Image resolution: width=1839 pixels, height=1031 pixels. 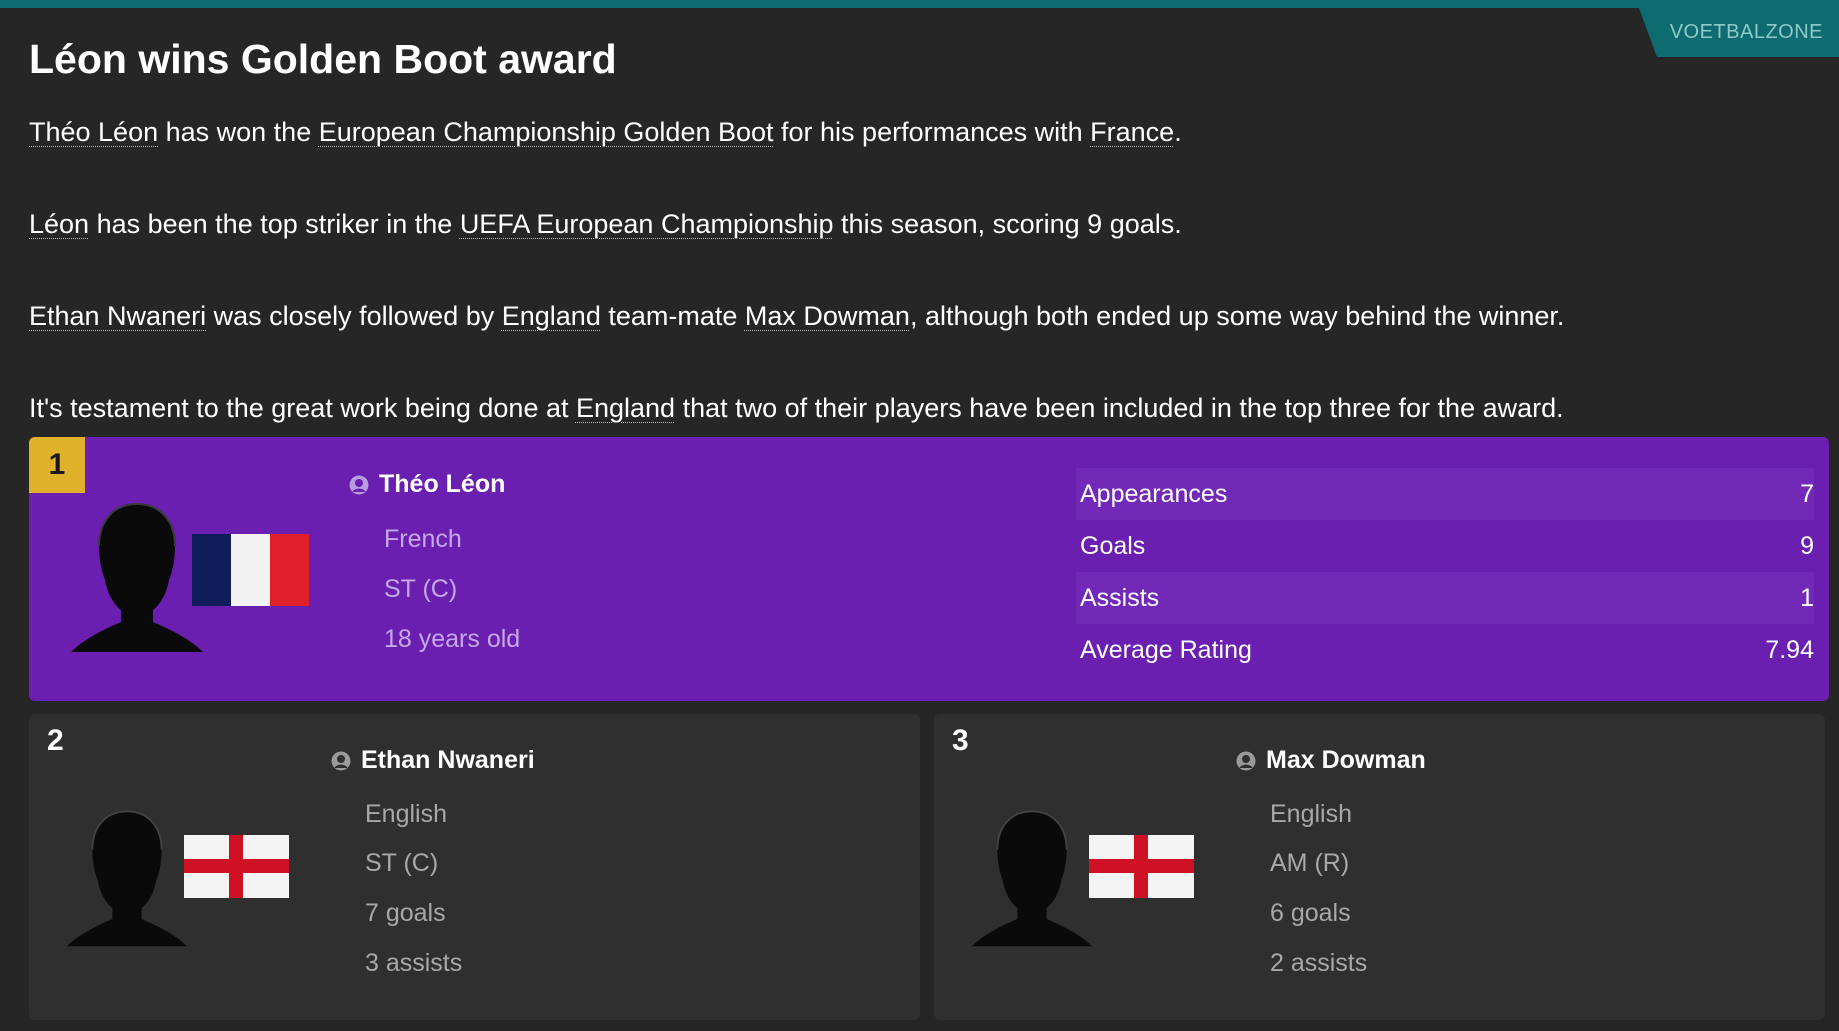 I want to click on stat-row: Average Rating 7.94, so click(x=1445, y=650).